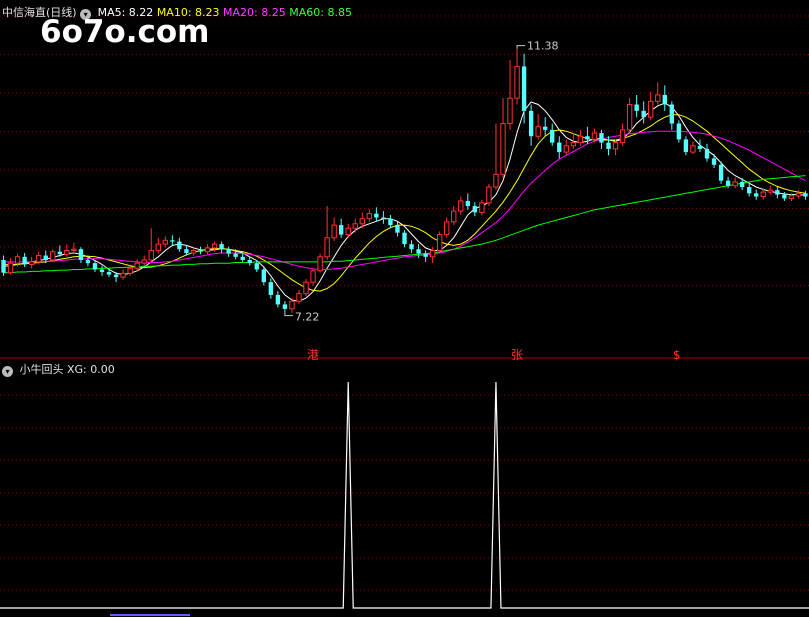 Image resolution: width=809 pixels, height=617 pixels. Describe the element at coordinates (517, 355) in the screenshot. I see `event-marker: 张` at that location.